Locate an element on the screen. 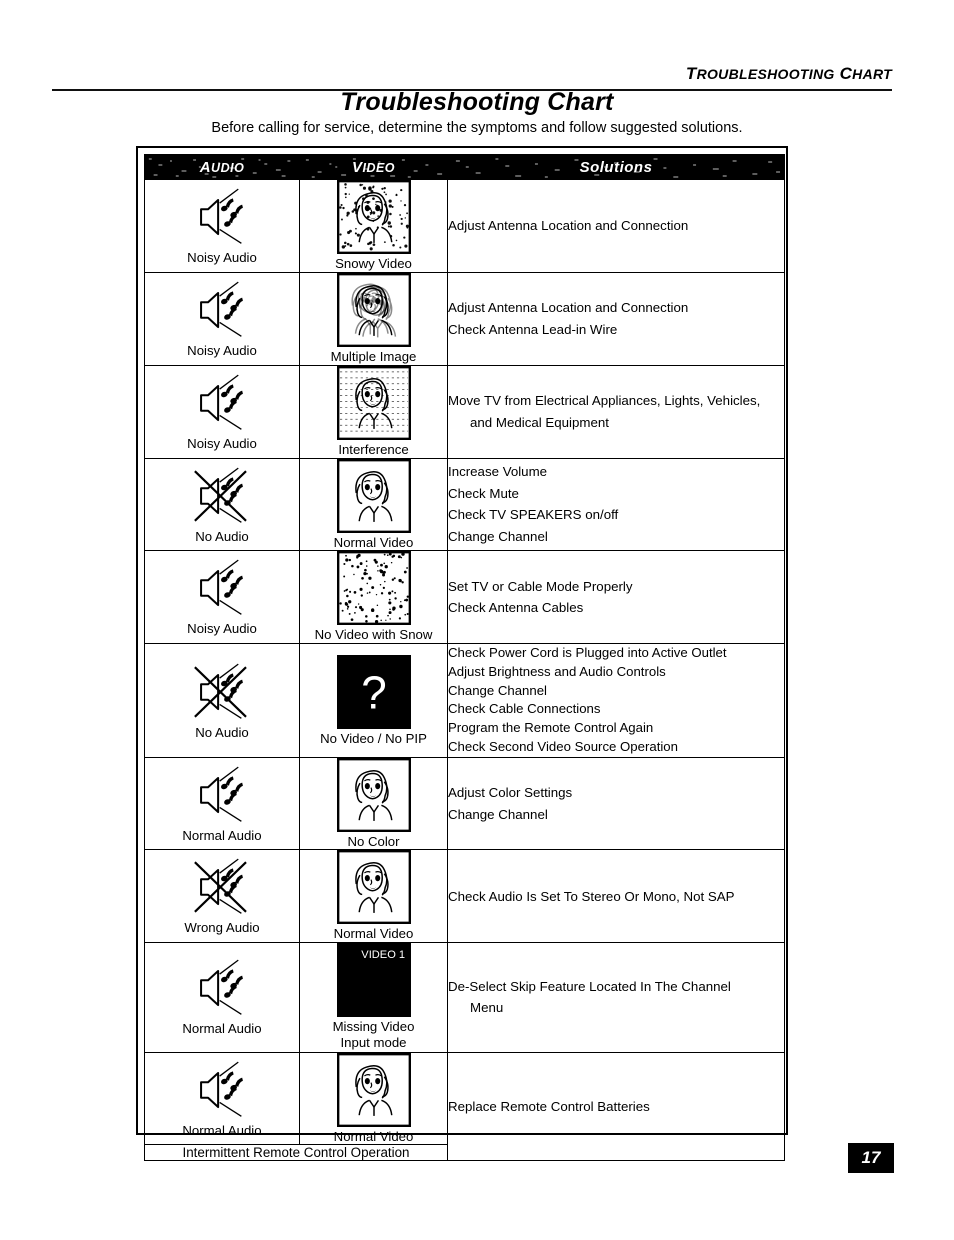  tv-question-mark-icon: ? is located at coordinates (373, 691).